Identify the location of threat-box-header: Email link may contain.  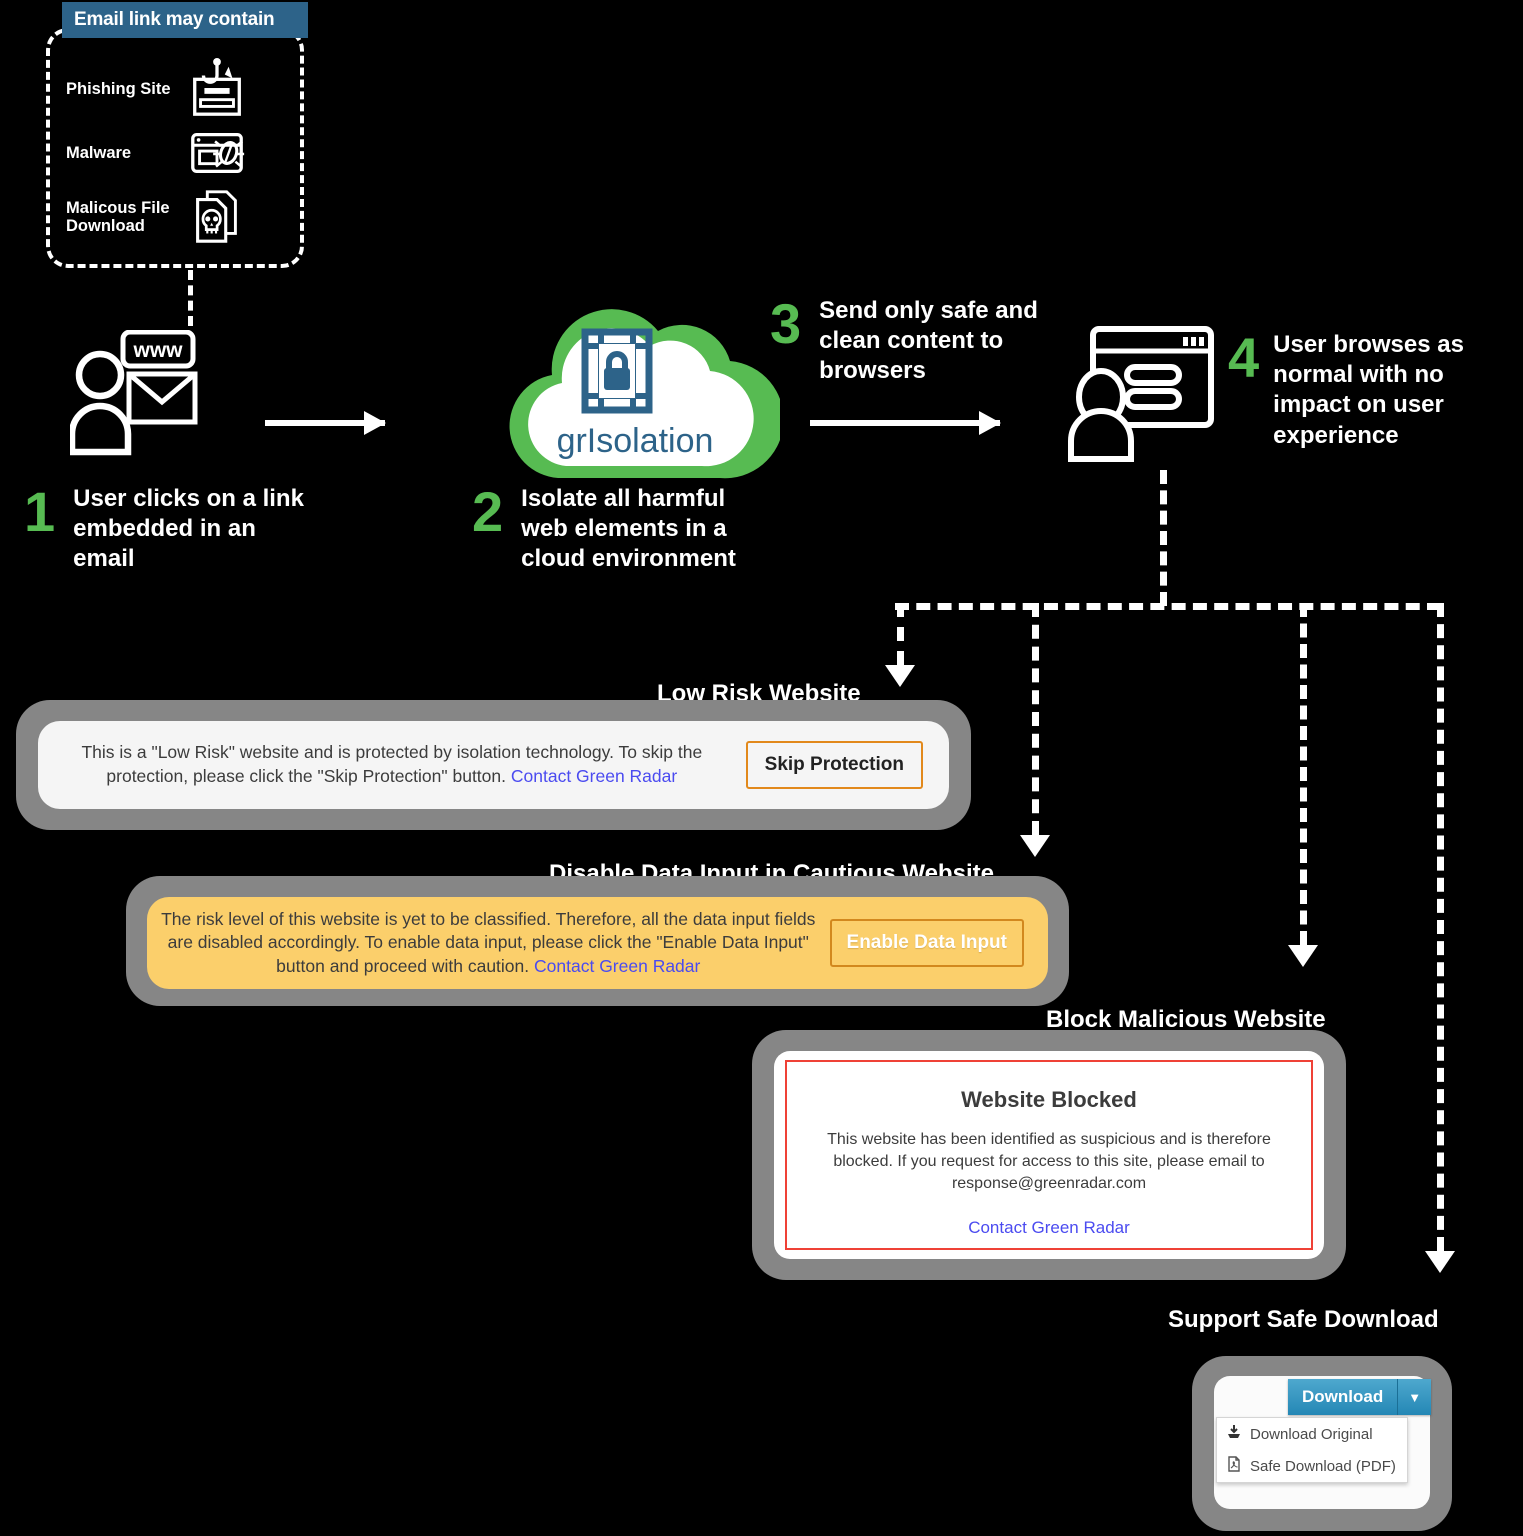
(185, 20).